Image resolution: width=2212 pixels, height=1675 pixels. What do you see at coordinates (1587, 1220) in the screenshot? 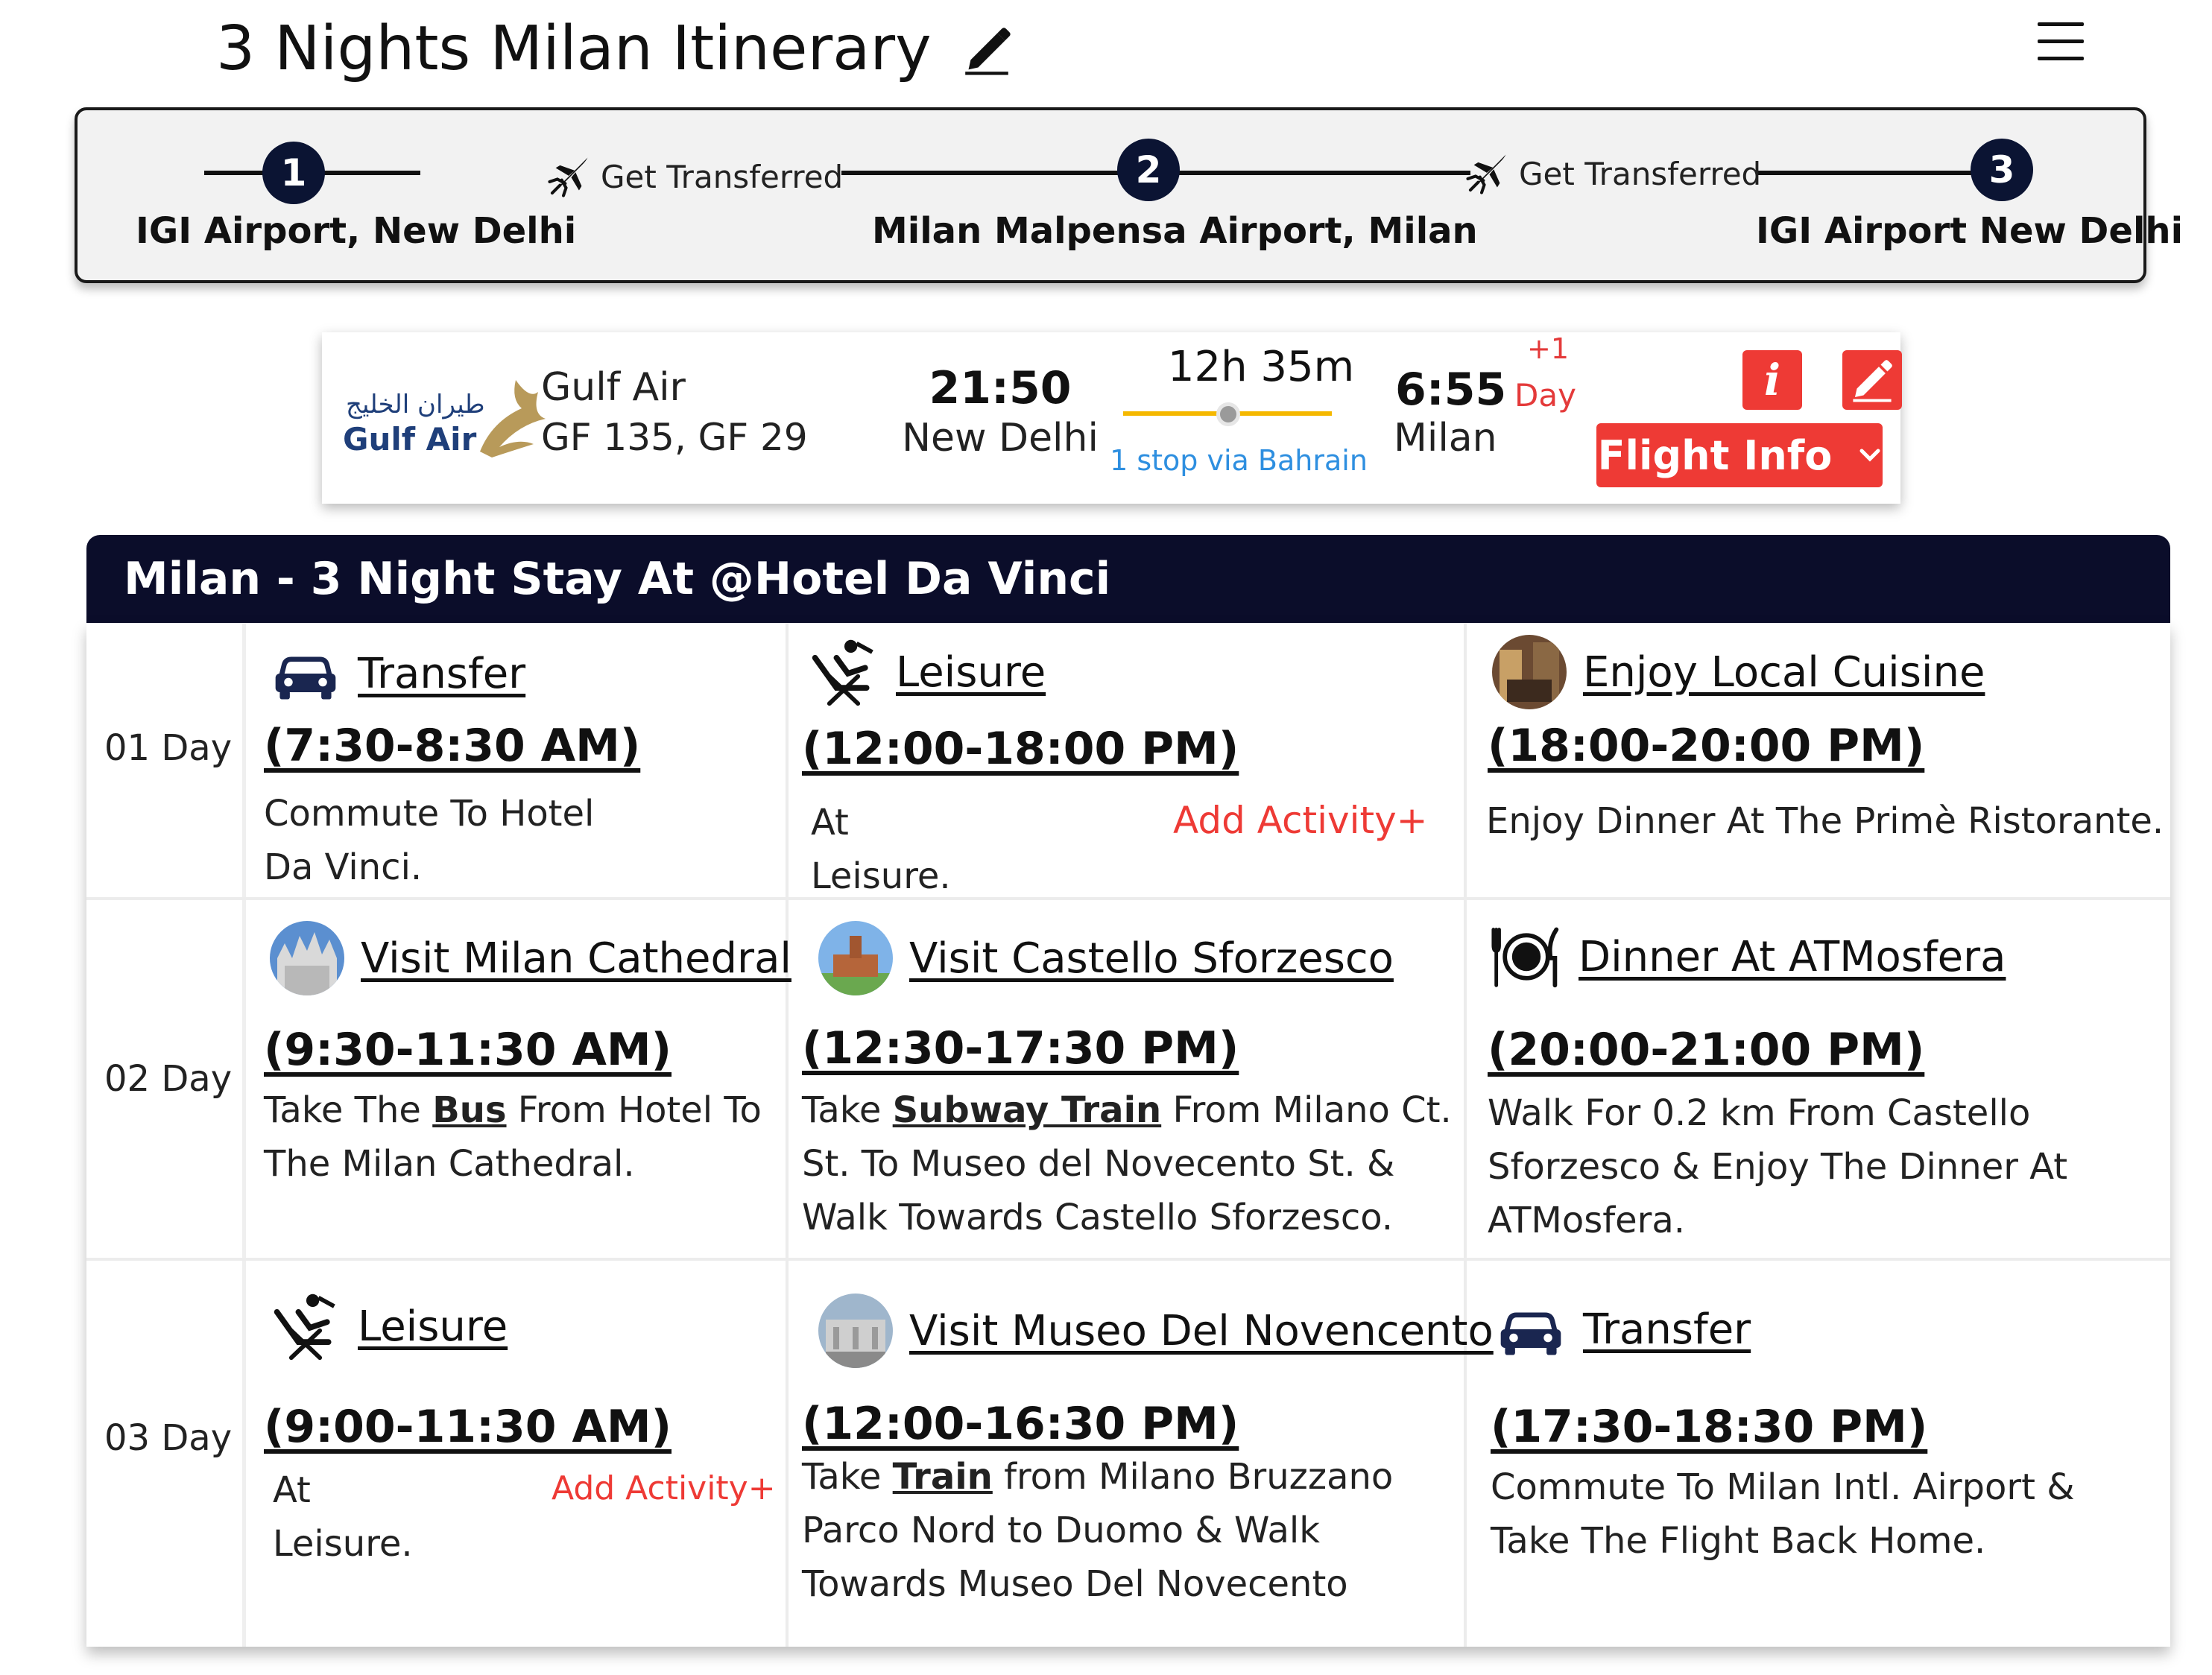
I see `desc-line: ATMosfera.` at bounding box center [1587, 1220].